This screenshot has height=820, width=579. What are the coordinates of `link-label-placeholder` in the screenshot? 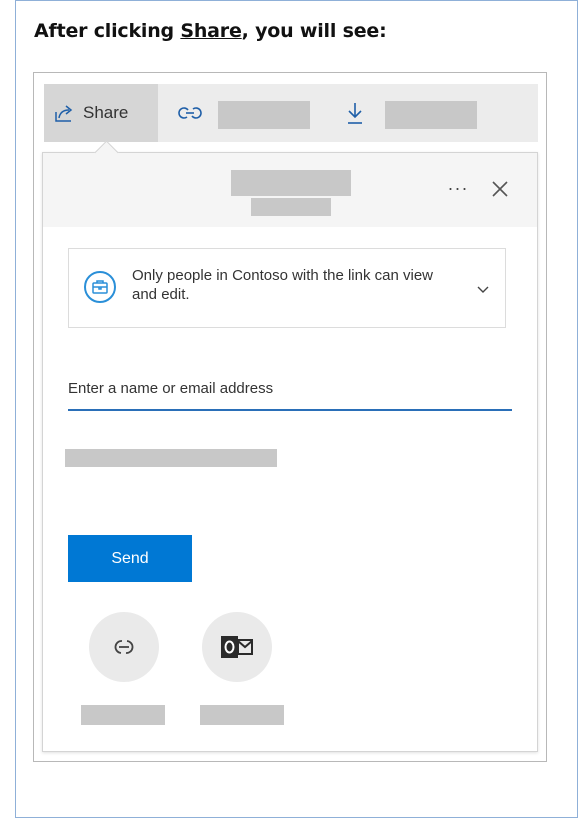 It's located at (264, 115).